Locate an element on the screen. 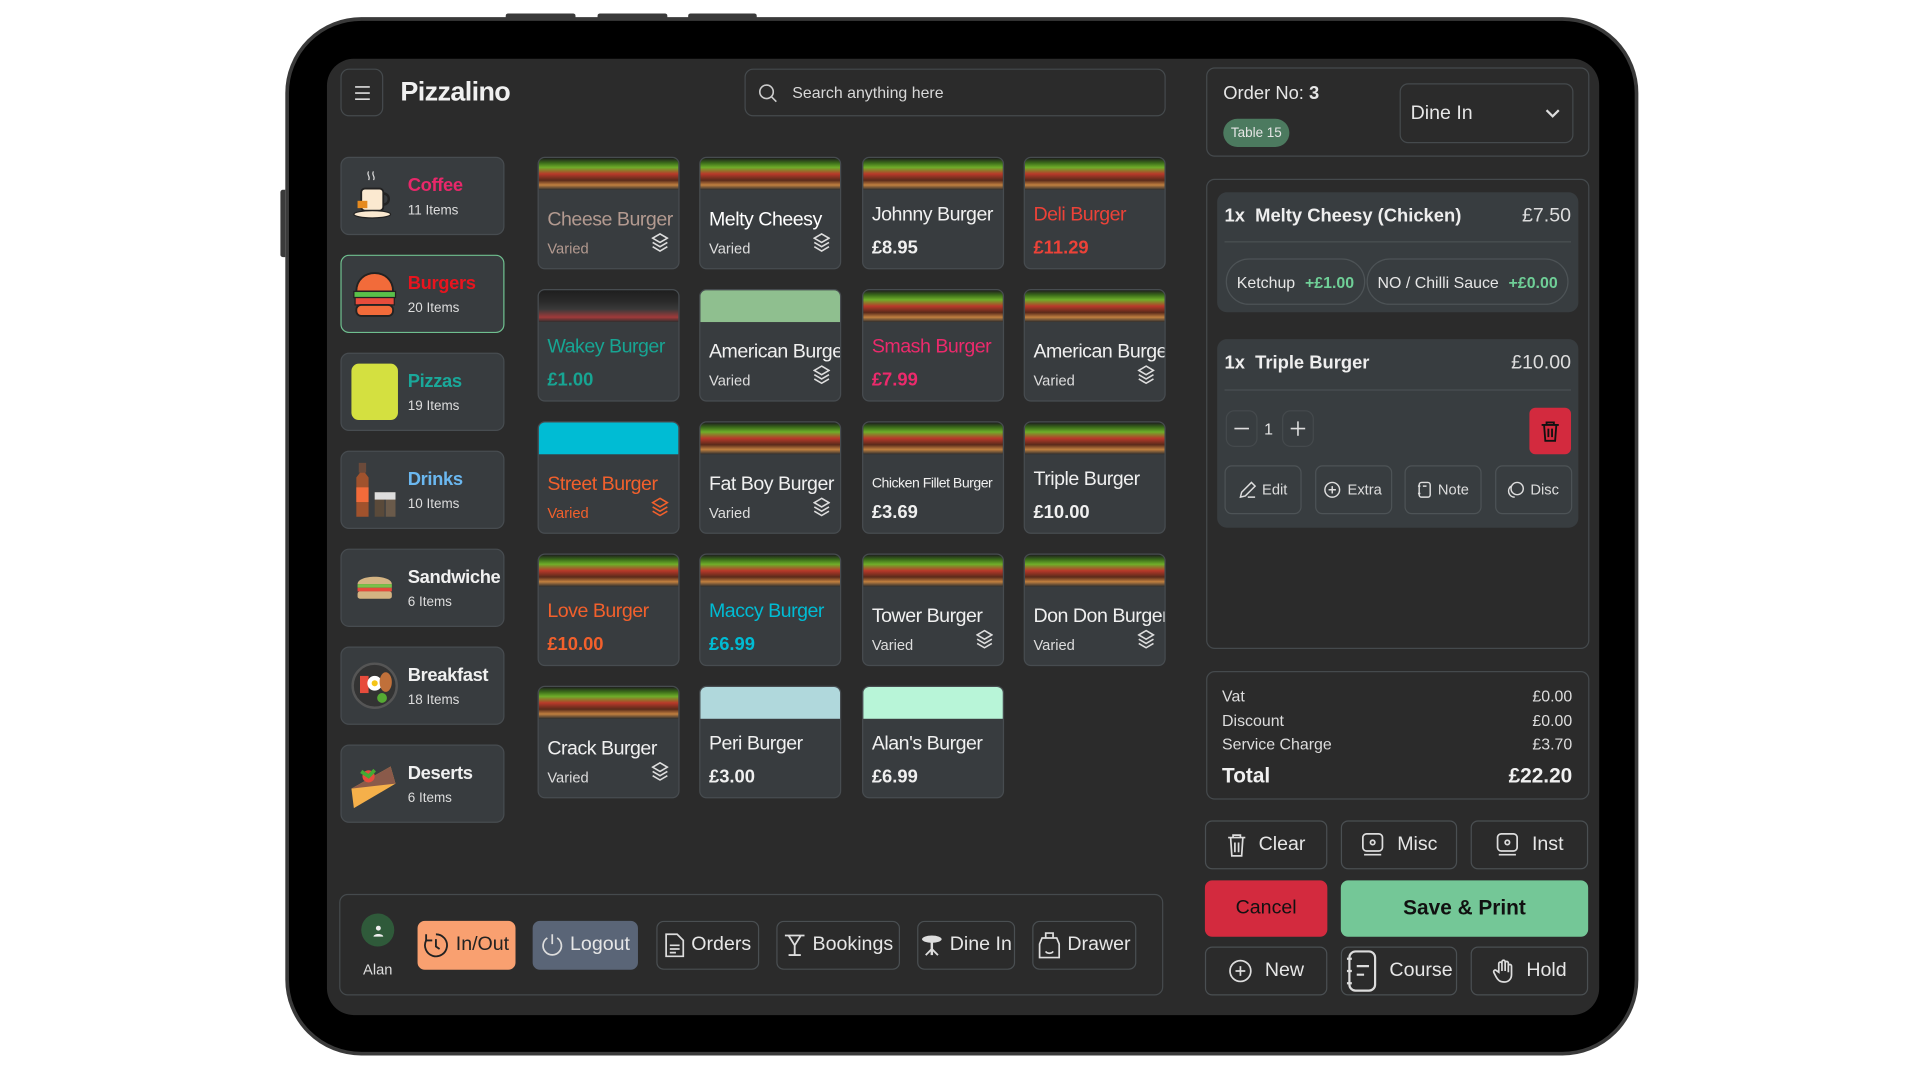 Image resolution: width=1920 pixels, height=1080 pixels. product-card: Alan's Burger £6.99 is located at coordinates (933, 742).